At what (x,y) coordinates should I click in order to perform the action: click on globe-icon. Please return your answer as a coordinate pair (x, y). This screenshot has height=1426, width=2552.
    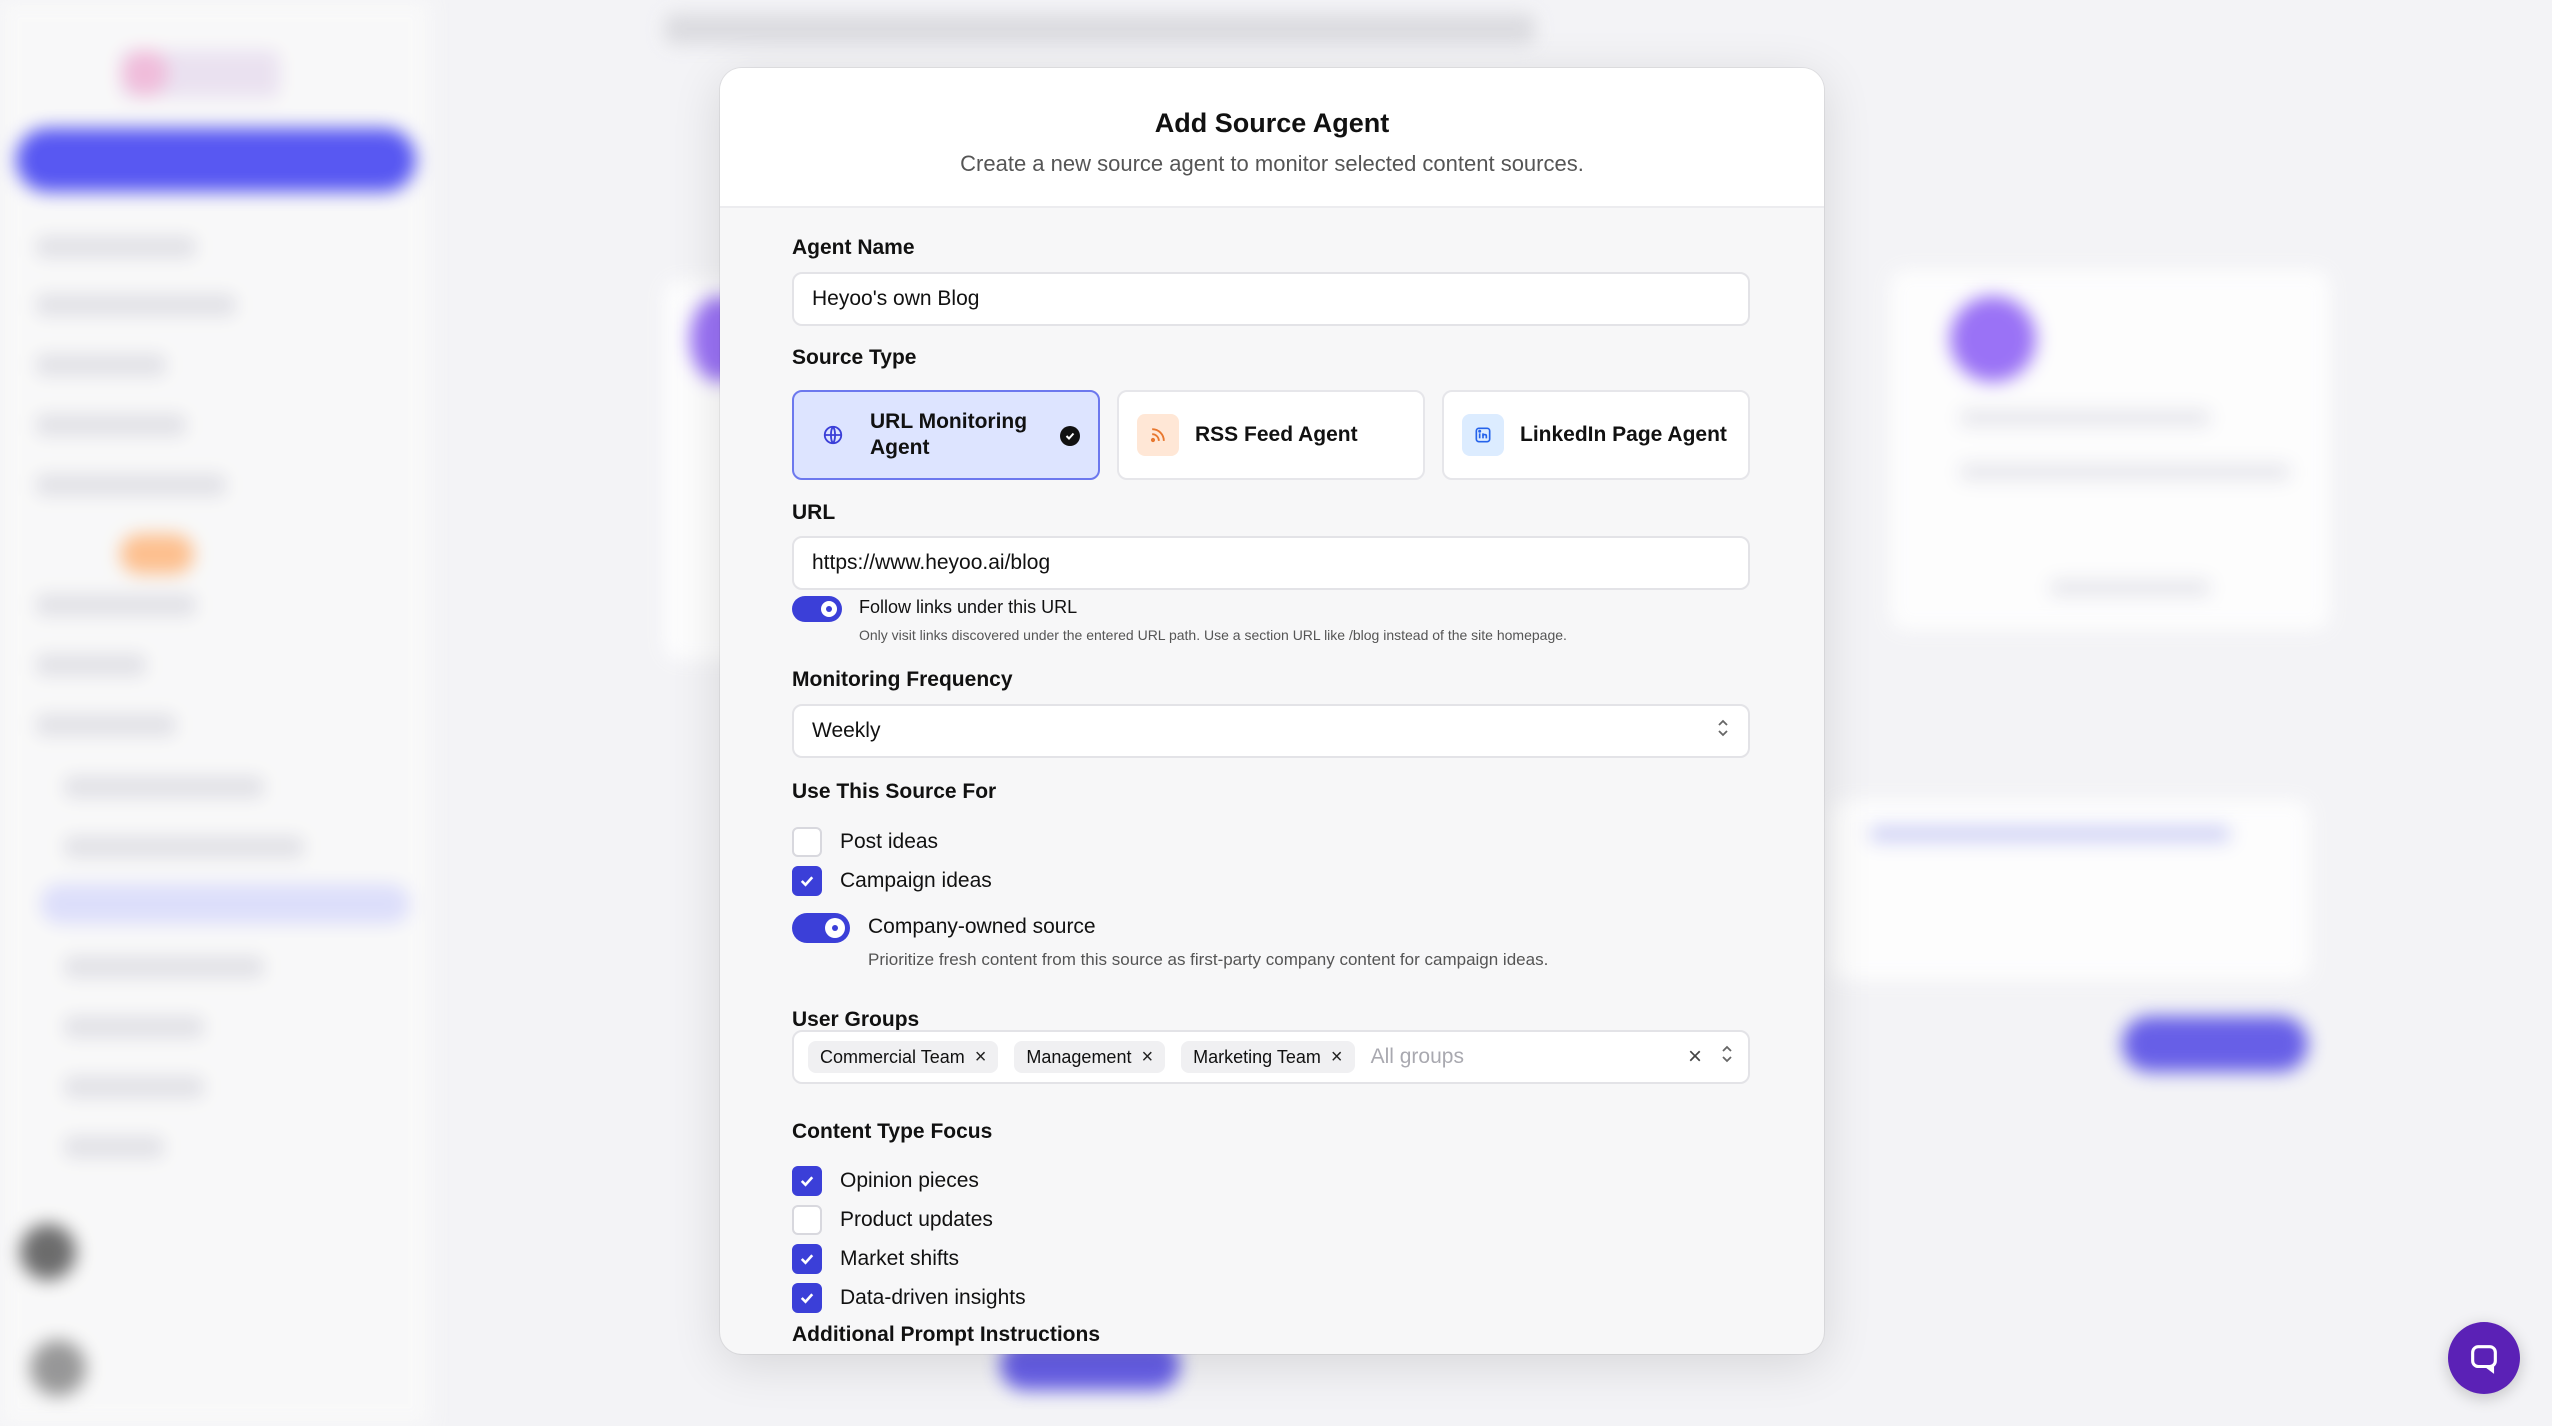
    Looking at the image, I should click on (833, 435).